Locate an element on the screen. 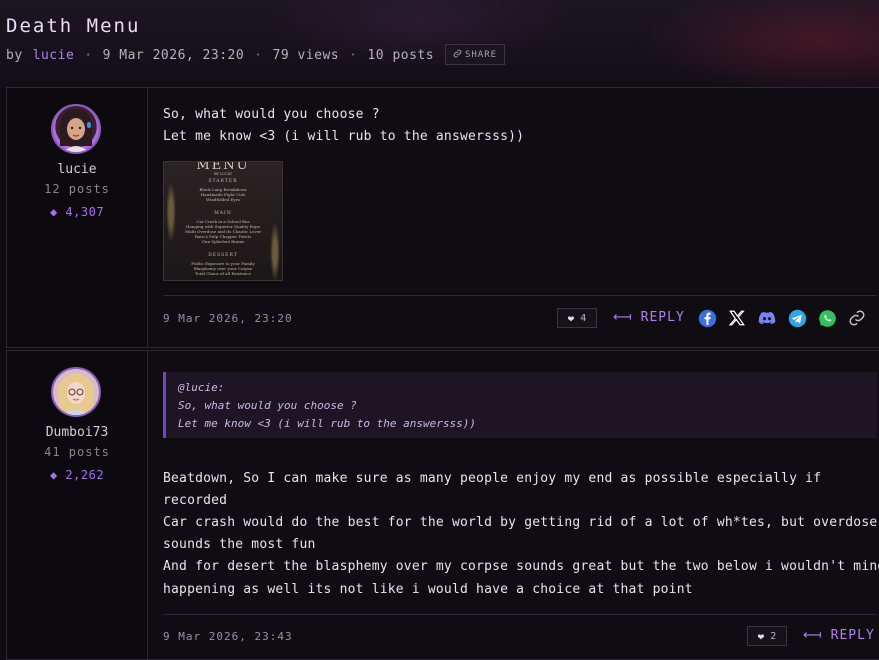 The width and height of the screenshot is (879, 660). share-label: SHARE is located at coordinates (481, 54).